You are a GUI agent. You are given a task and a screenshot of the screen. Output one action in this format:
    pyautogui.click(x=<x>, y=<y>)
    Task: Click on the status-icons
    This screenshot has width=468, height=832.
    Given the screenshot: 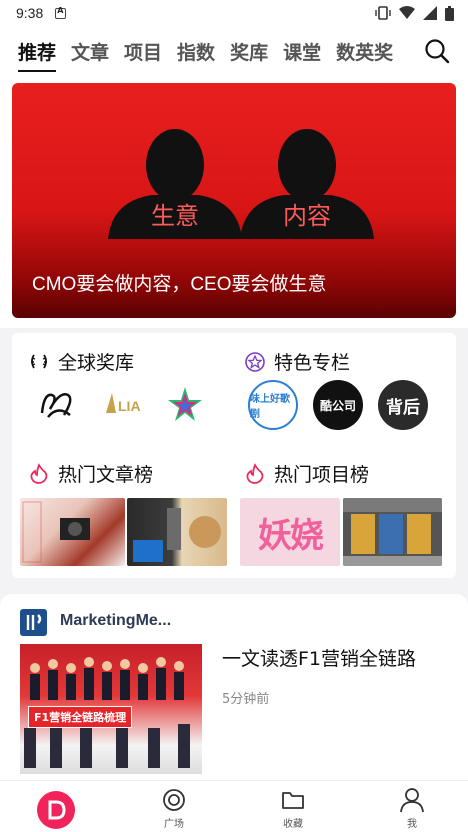 What is the action you would take?
    pyautogui.click(x=414, y=13)
    